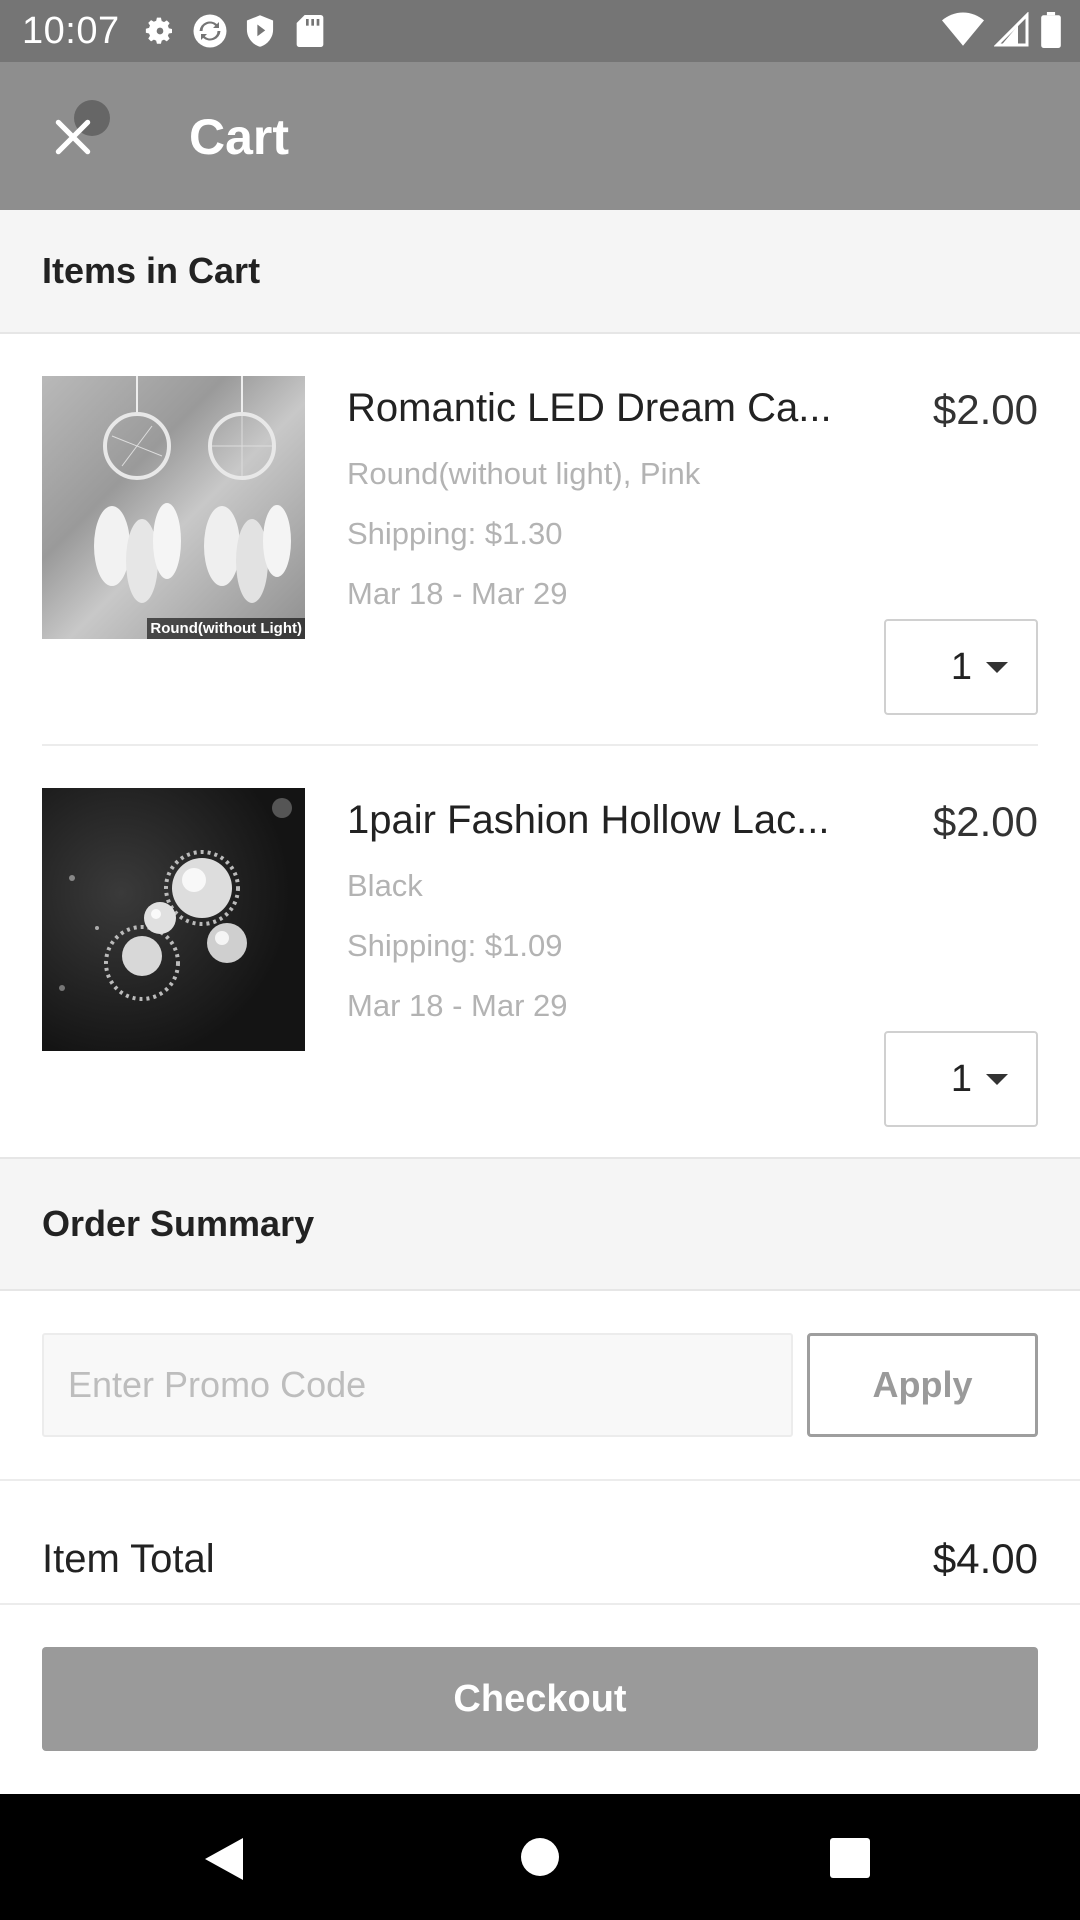 The width and height of the screenshot is (1080, 1920). Describe the element at coordinates (540, 1699) in the screenshot. I see `checkout-button: Checkout` at that location.